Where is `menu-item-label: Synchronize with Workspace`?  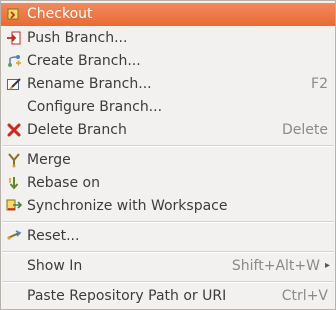
menu-item-label: Synchronize with Workspace is located at coordinates (127, 206).